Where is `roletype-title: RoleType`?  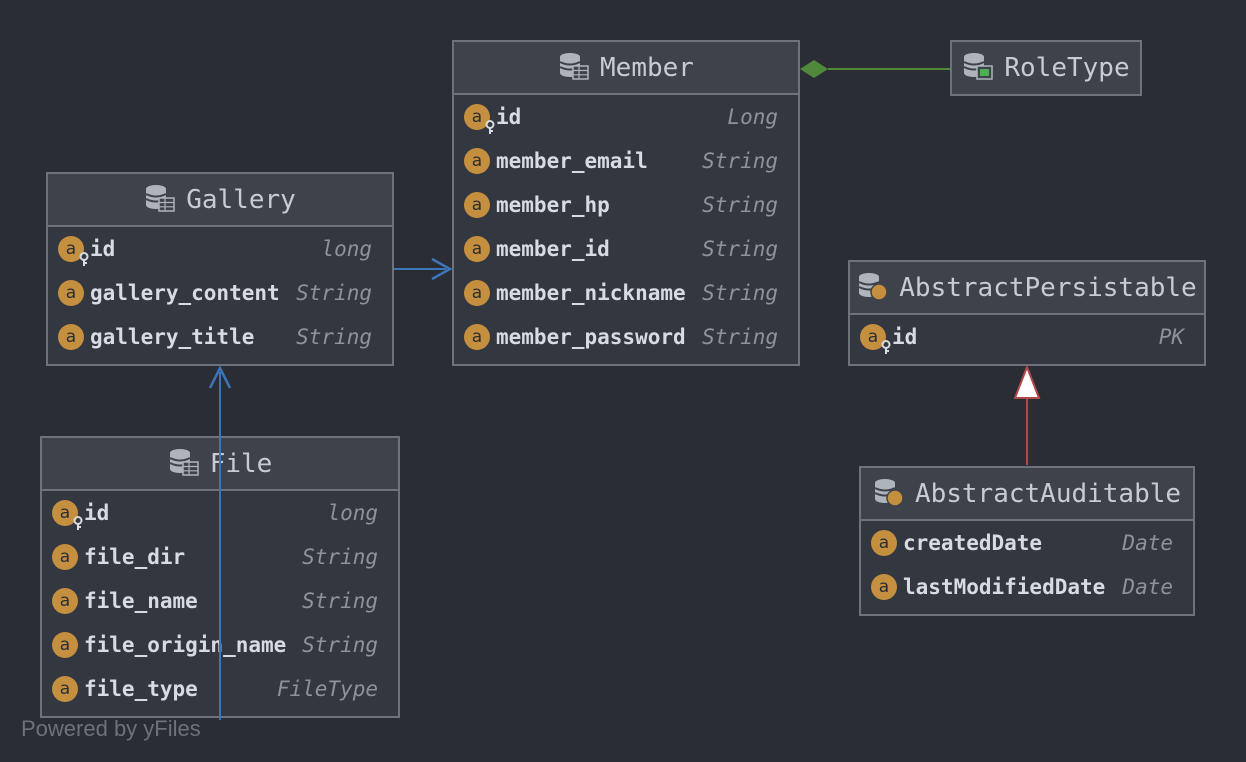
roletype-title: RoleType is located at coordinates (1067, 68).